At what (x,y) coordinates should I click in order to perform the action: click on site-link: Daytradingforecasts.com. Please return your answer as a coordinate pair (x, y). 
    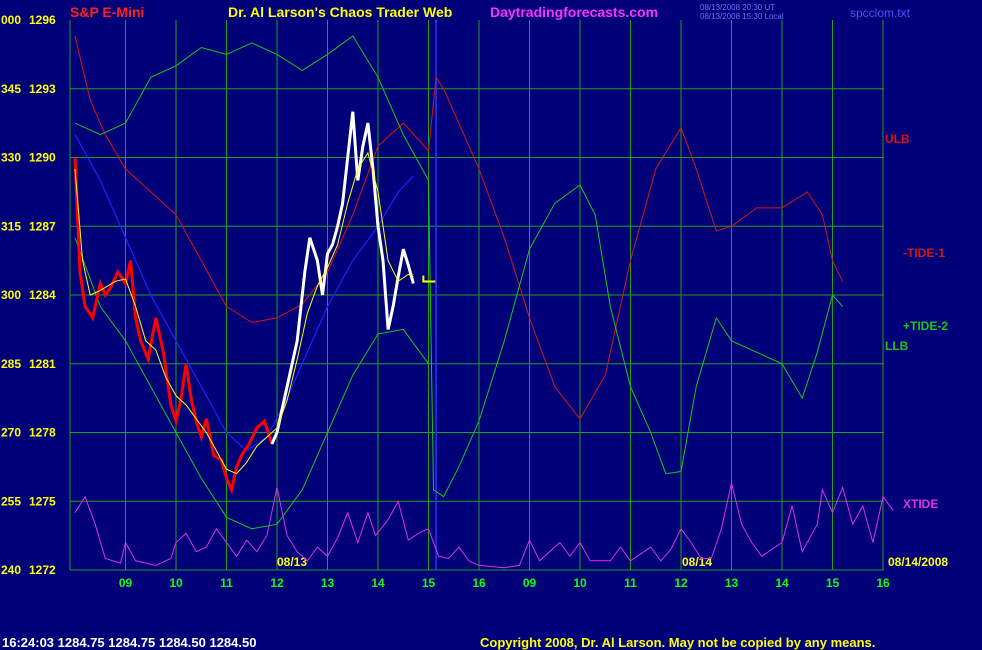
    Looking at the image, I should click on (574, 12).